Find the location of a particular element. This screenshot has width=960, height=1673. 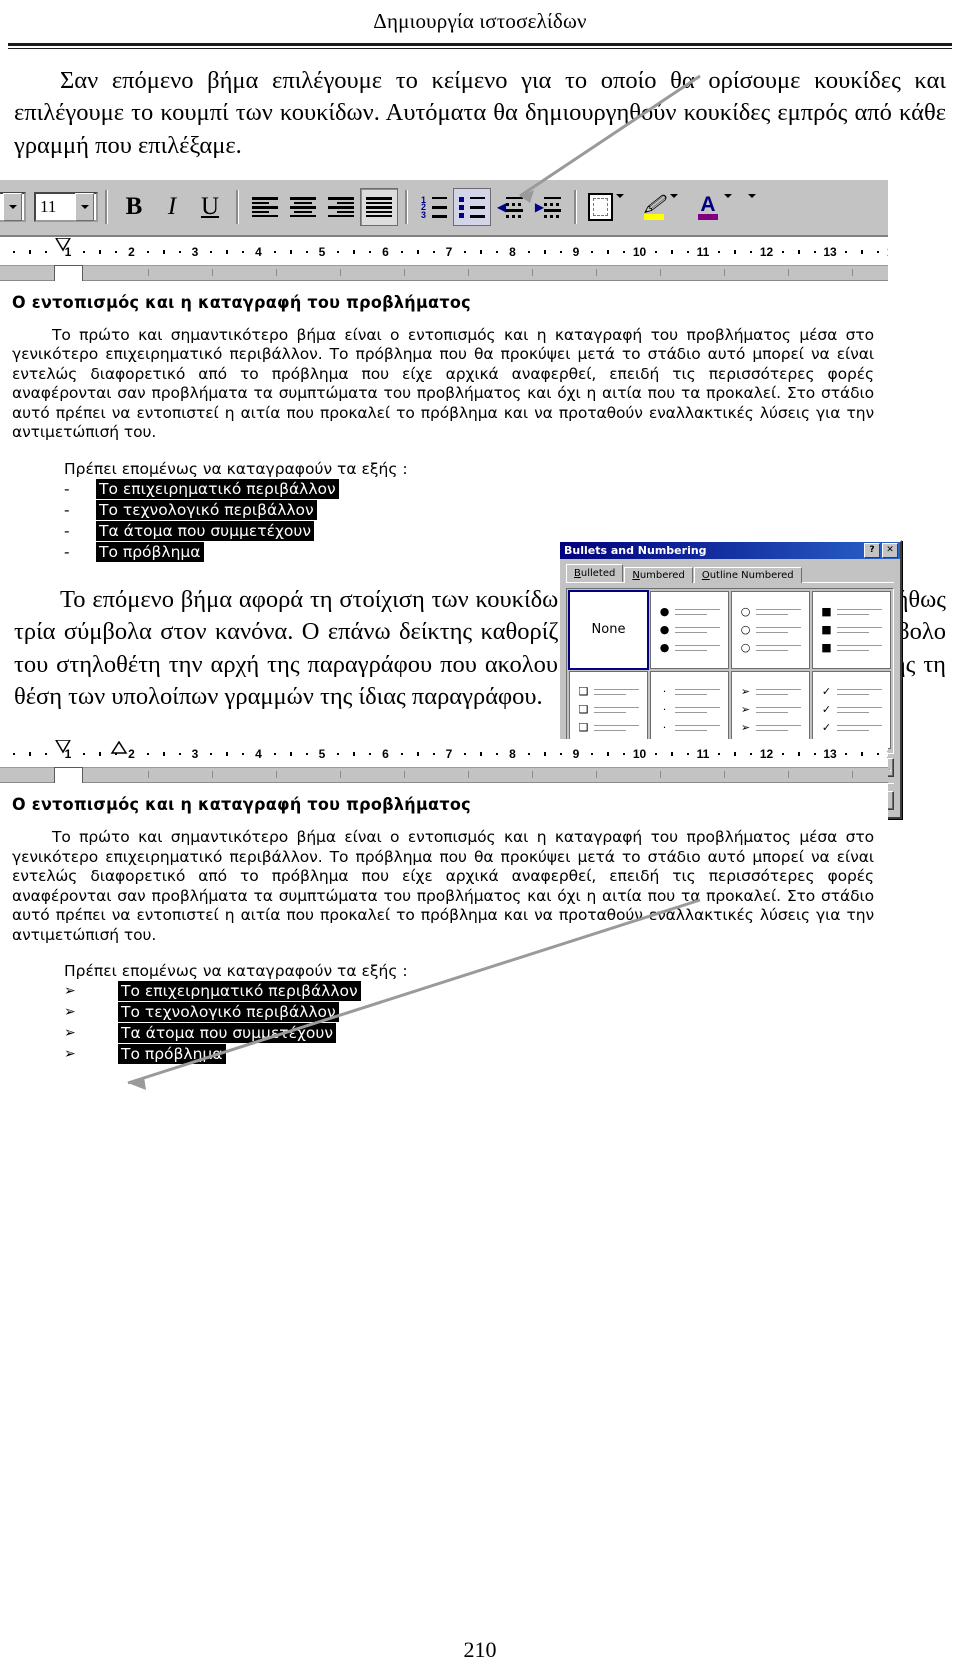

gallery-cell-square-outline: ❑ ❑ ❑ is located at coordinates (608, 709).